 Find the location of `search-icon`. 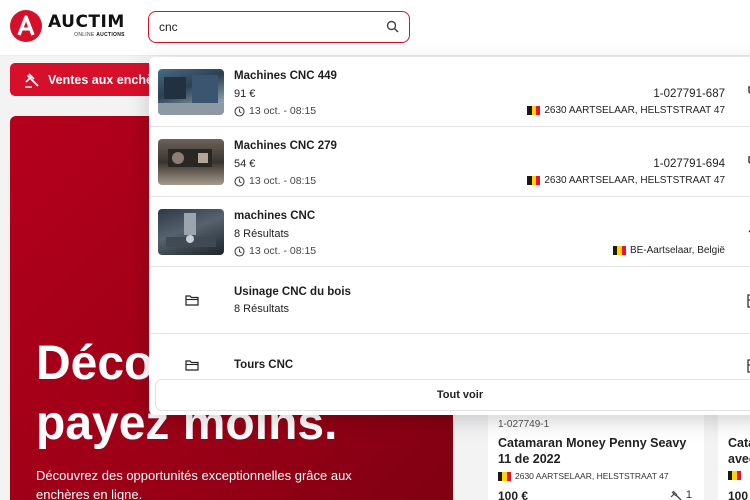

search-icon is located at coordinates (392, 29).